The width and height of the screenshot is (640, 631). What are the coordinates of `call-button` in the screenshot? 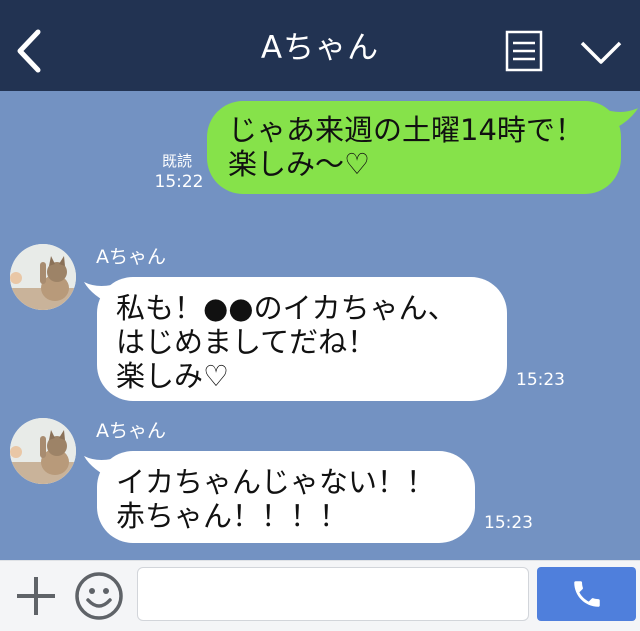 It's located at (586, 594).